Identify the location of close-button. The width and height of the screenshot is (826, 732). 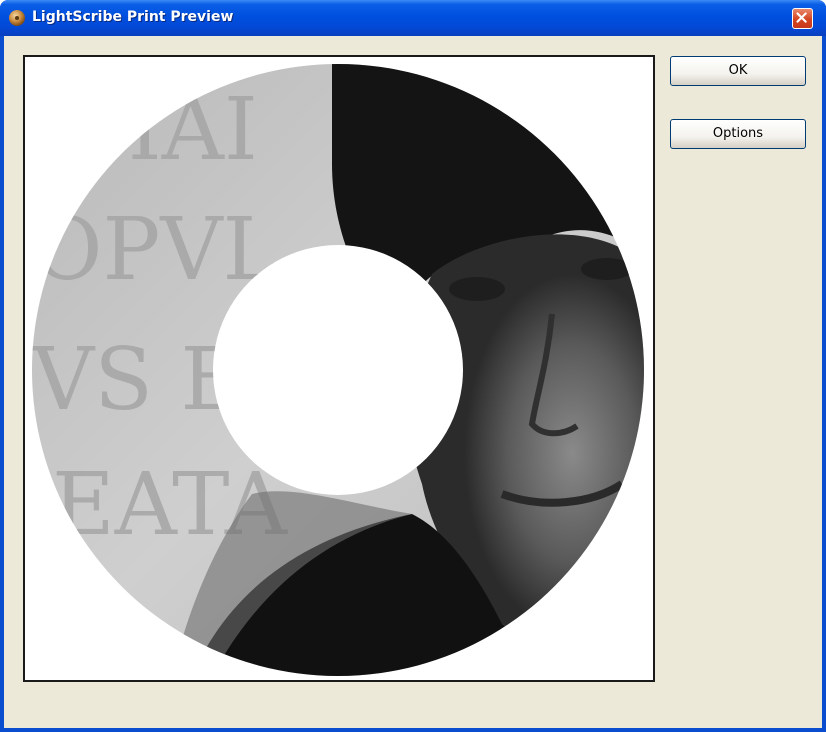
(802, 18).